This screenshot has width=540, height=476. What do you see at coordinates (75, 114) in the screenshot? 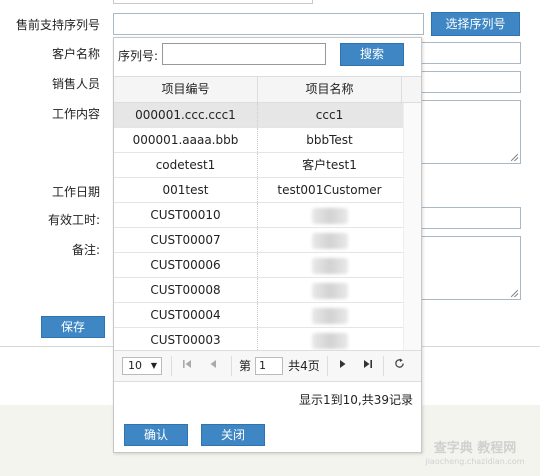
I see `label-content: 工作内容` at bounding box center [75, 114].